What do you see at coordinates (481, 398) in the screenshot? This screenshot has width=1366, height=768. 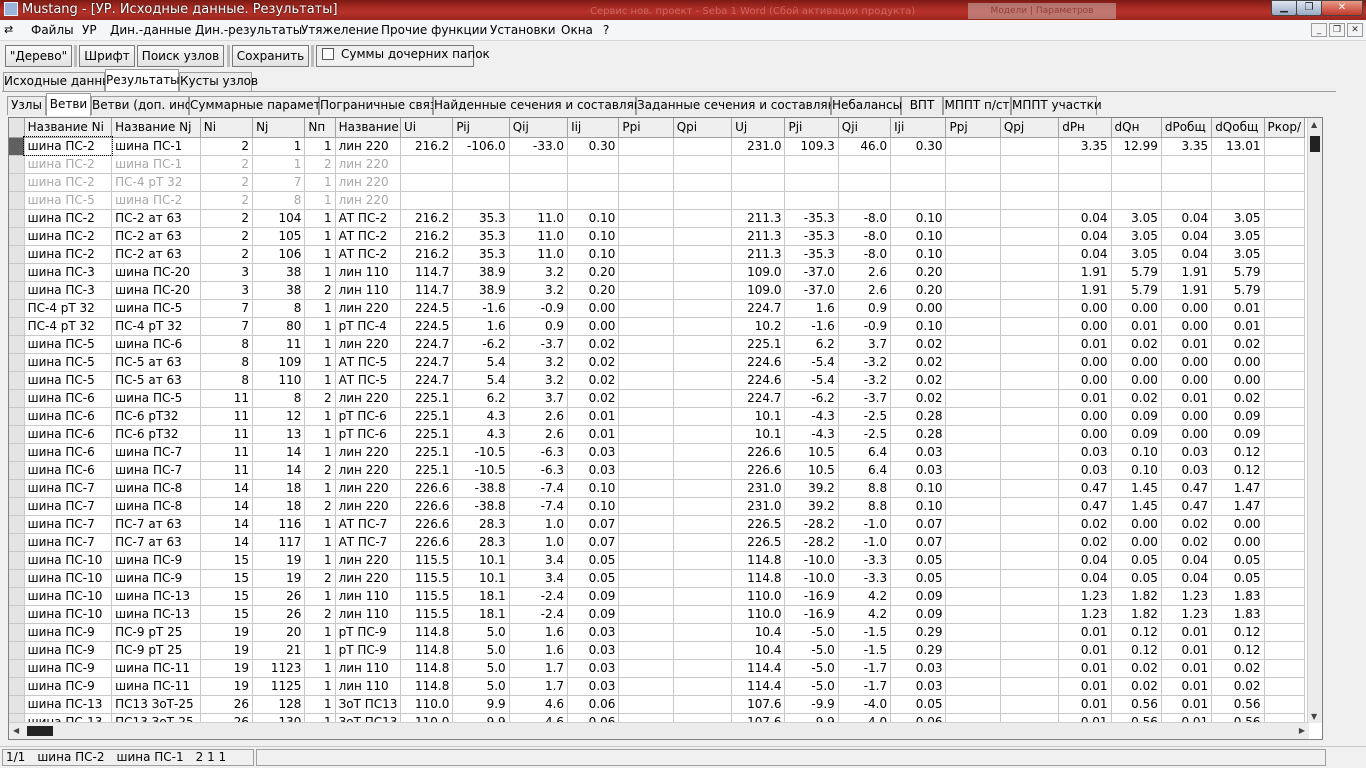 I see `table-cell: 6.2` at bounding box center [481, 398].